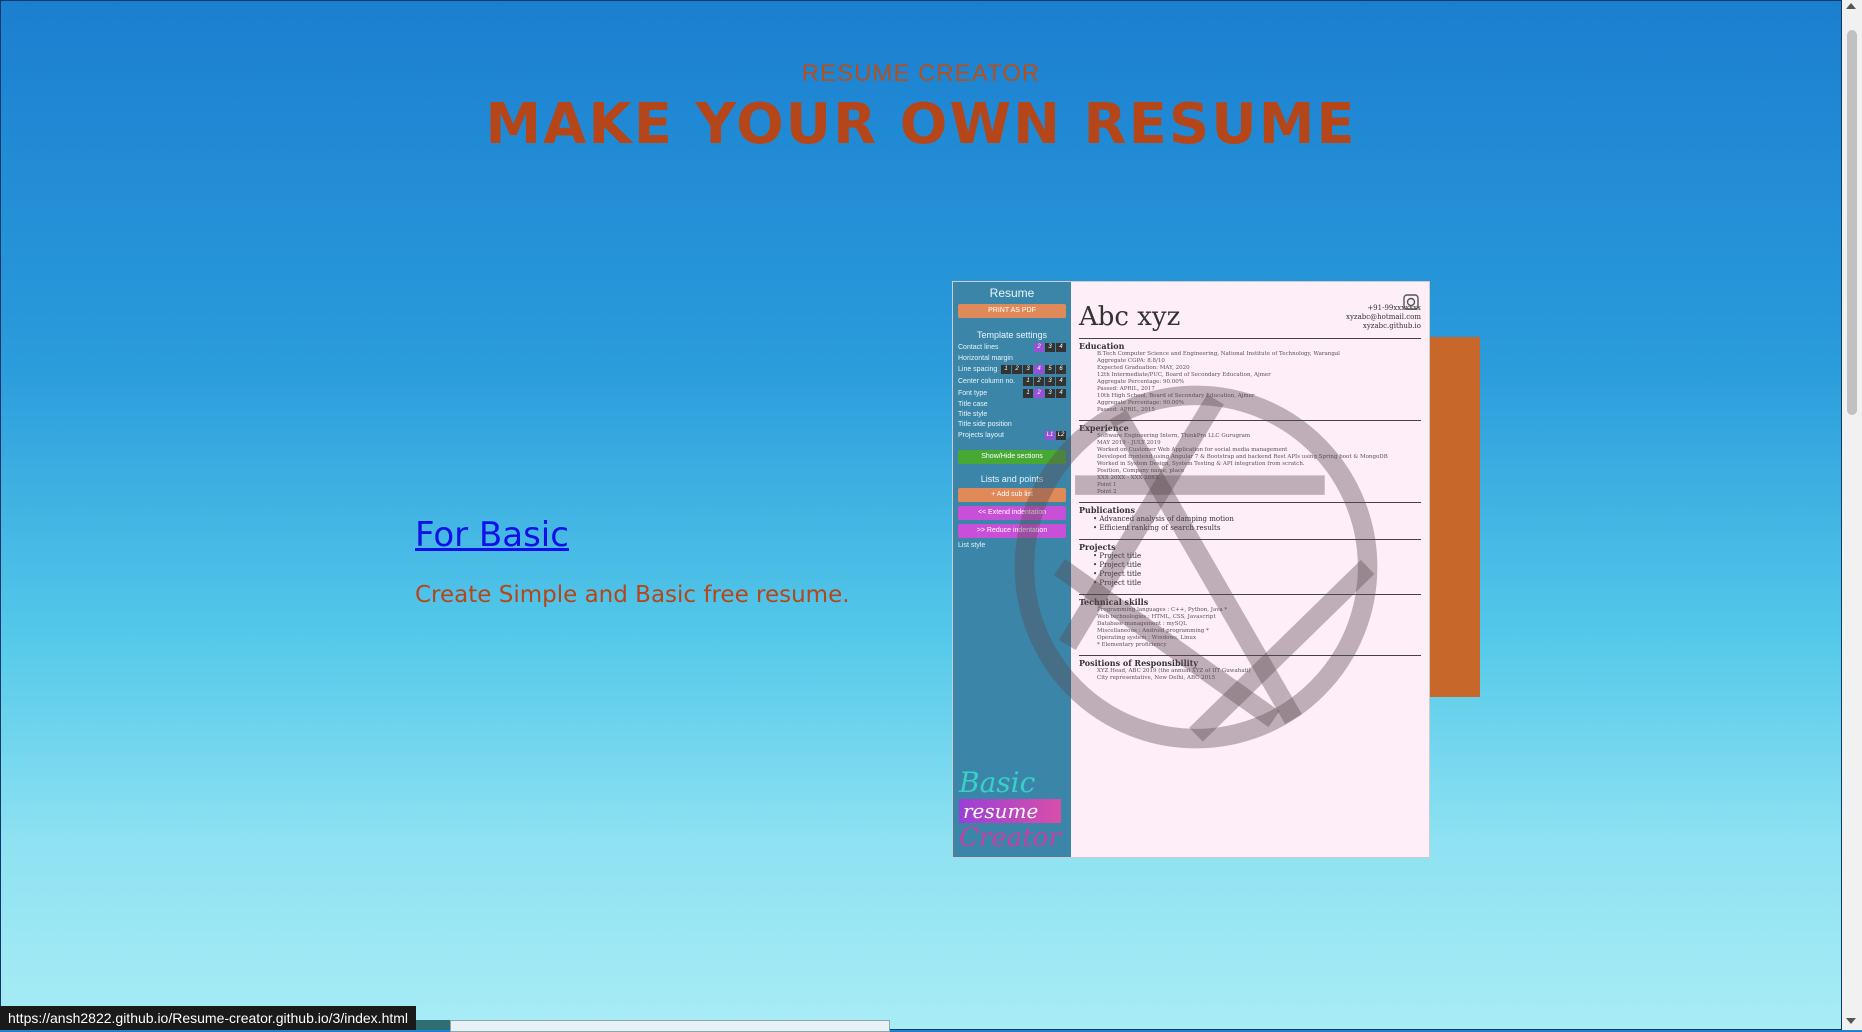 This screenshot has height=1032, width=1862. What do you see at coordinates (1132, 645) in the screenshot?
I see `preview-section-line: * Elementary proficiency` at bounding box center [1132, 645].